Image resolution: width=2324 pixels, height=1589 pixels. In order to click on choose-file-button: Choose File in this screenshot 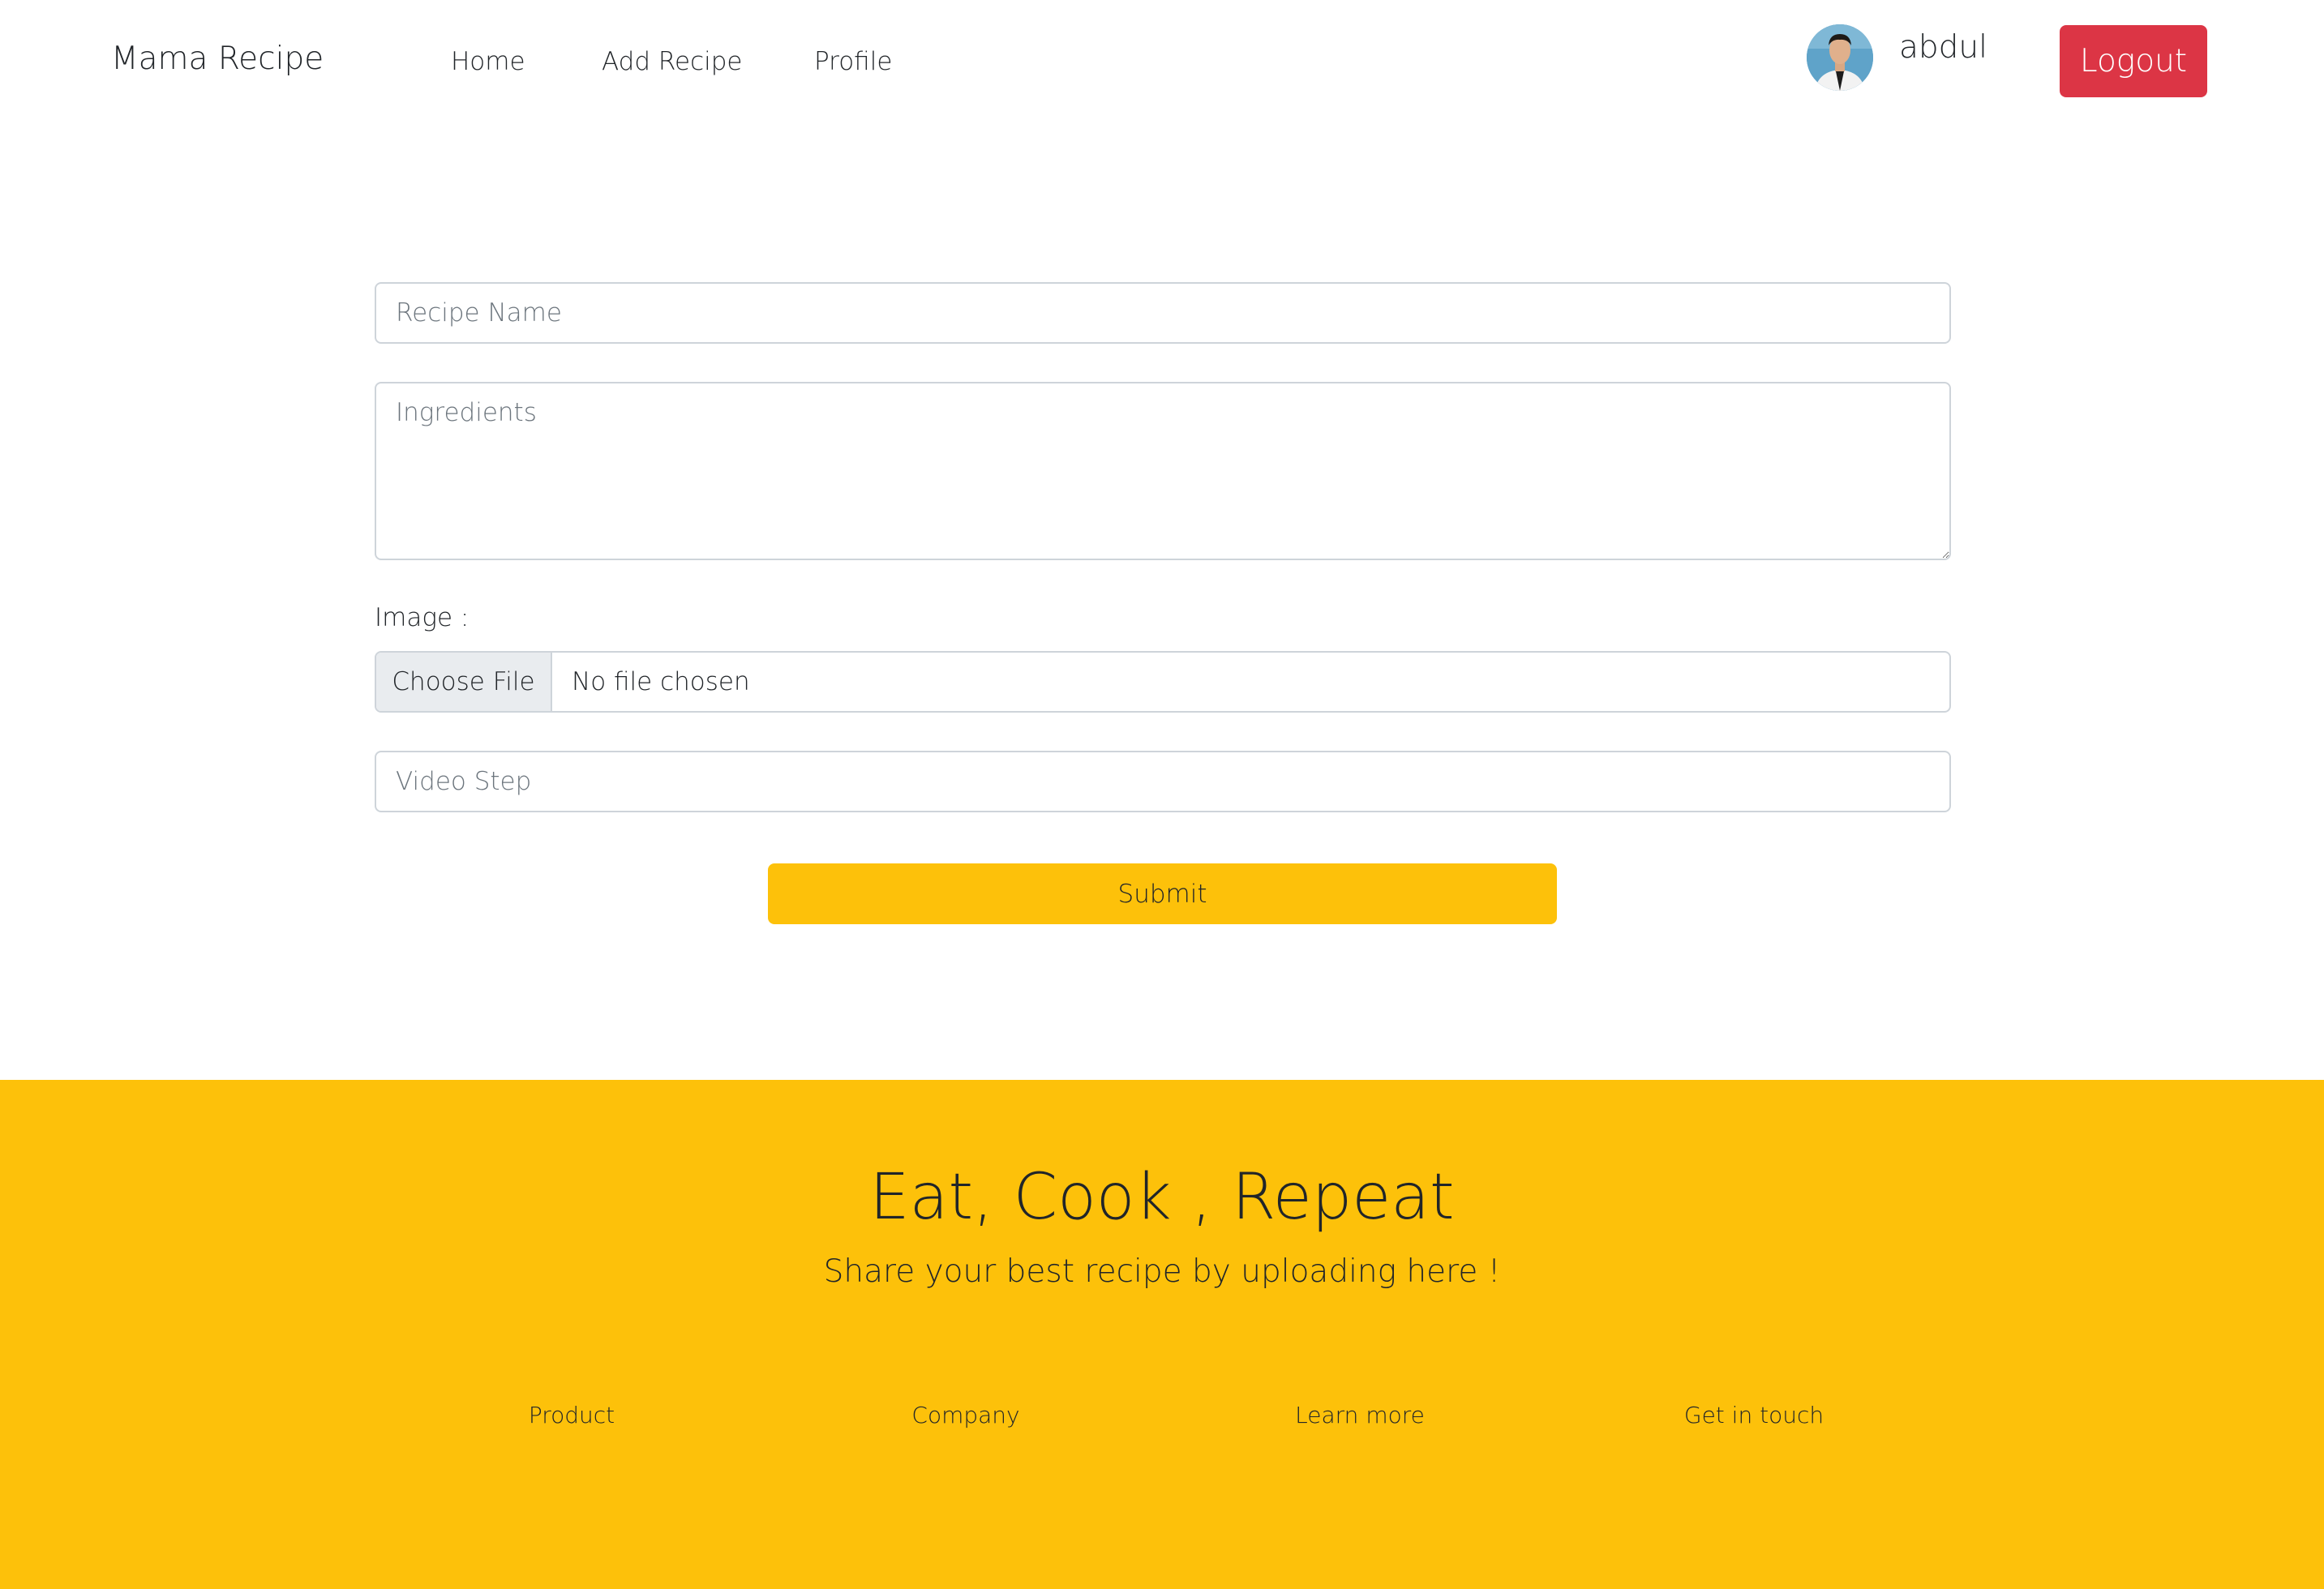, I will do `click(464, 682)`.